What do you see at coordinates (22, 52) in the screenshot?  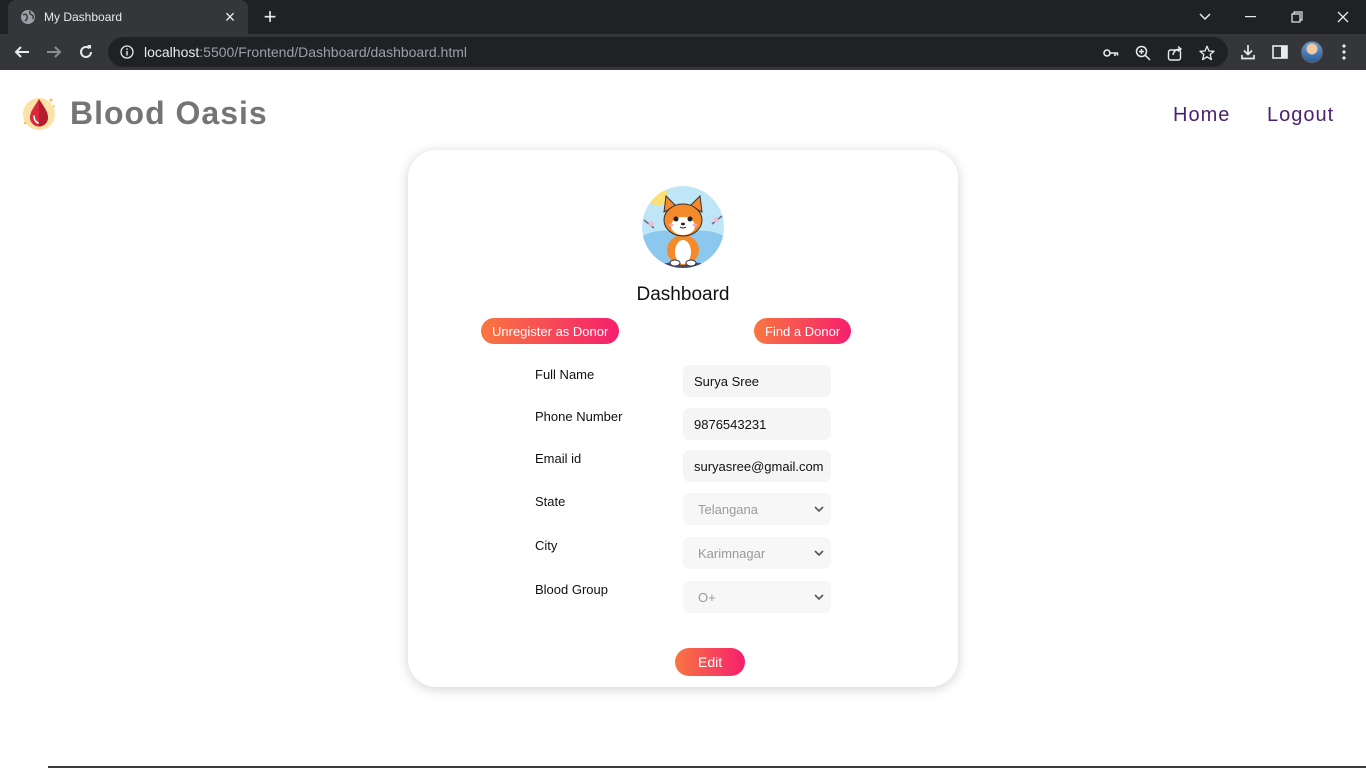 I see `back-arrow-icon` at bounding box center [22, 52].